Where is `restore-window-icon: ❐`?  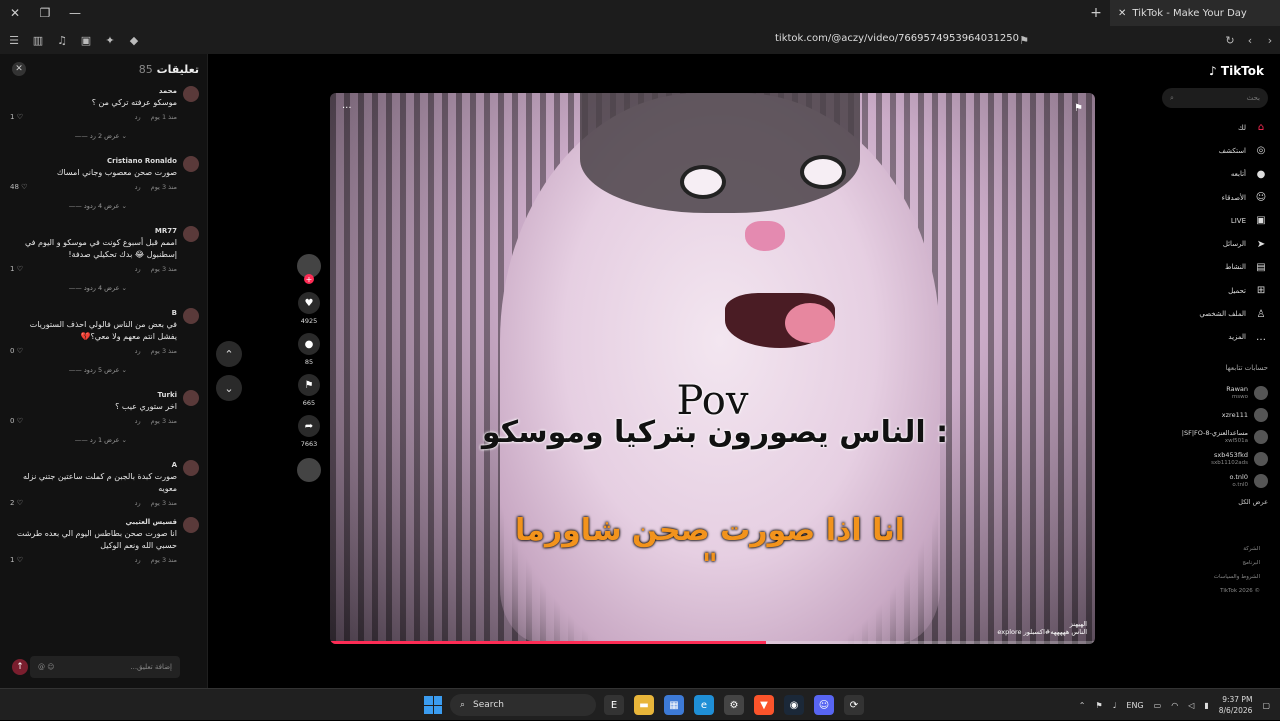
restore-window-icon: ❐ is located at coordinates (45, 13).